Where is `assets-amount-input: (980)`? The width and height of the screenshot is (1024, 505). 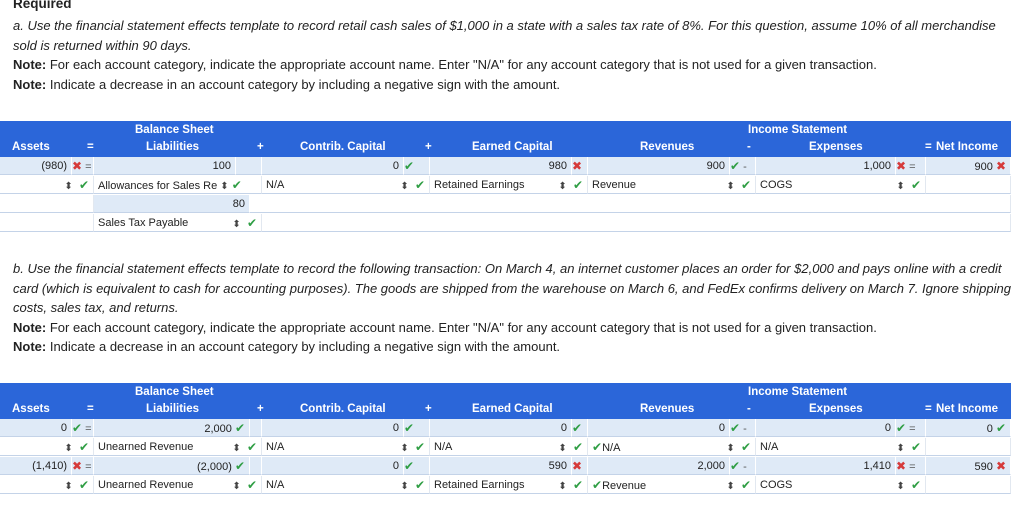 assets-amount-input: (980) is located at coordinates (36, 166).